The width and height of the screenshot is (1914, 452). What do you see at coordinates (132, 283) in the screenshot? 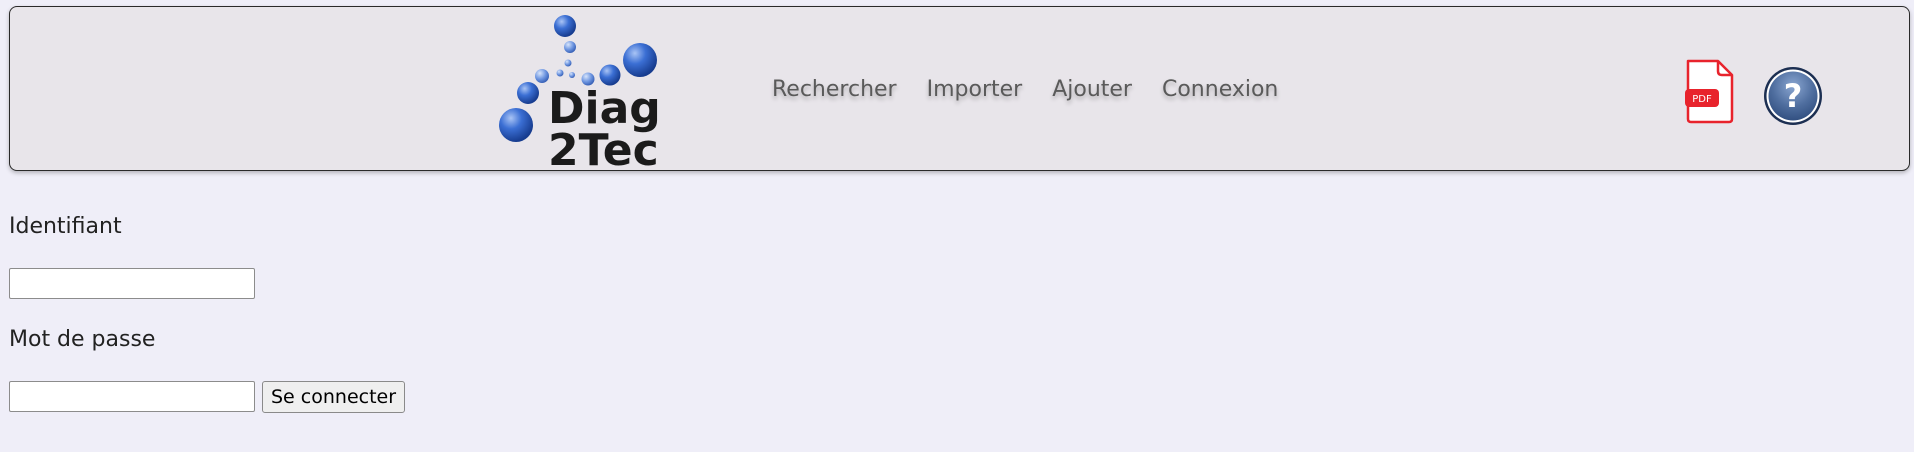
I see `username-input` at bounding box center [132, 283].